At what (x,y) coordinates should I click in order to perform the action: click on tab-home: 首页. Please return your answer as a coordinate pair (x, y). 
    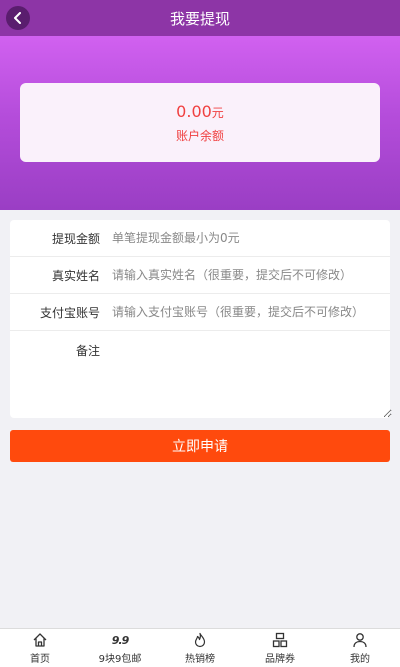
    Looking at the image, I should click on (40, 648).